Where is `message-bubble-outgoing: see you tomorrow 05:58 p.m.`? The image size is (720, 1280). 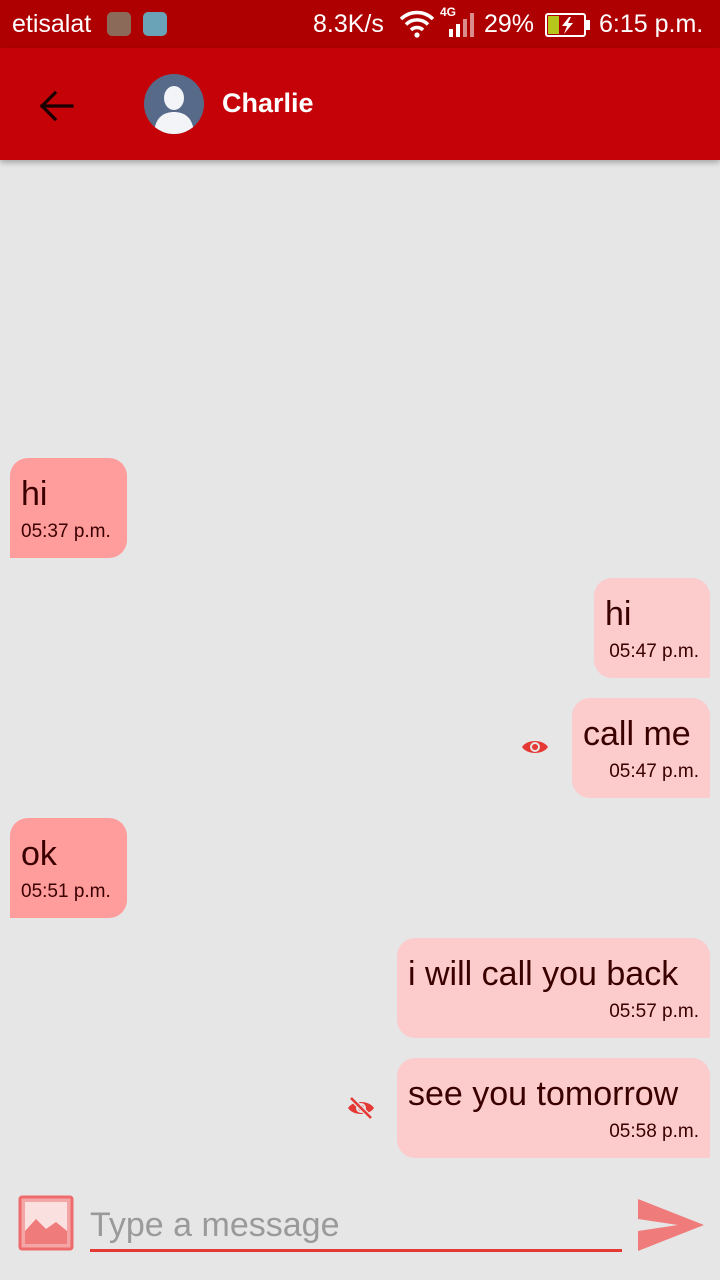
message-bubble-outgoing: see you tomorrow 05:58 p.m. is located at coordinates (553, 1108).